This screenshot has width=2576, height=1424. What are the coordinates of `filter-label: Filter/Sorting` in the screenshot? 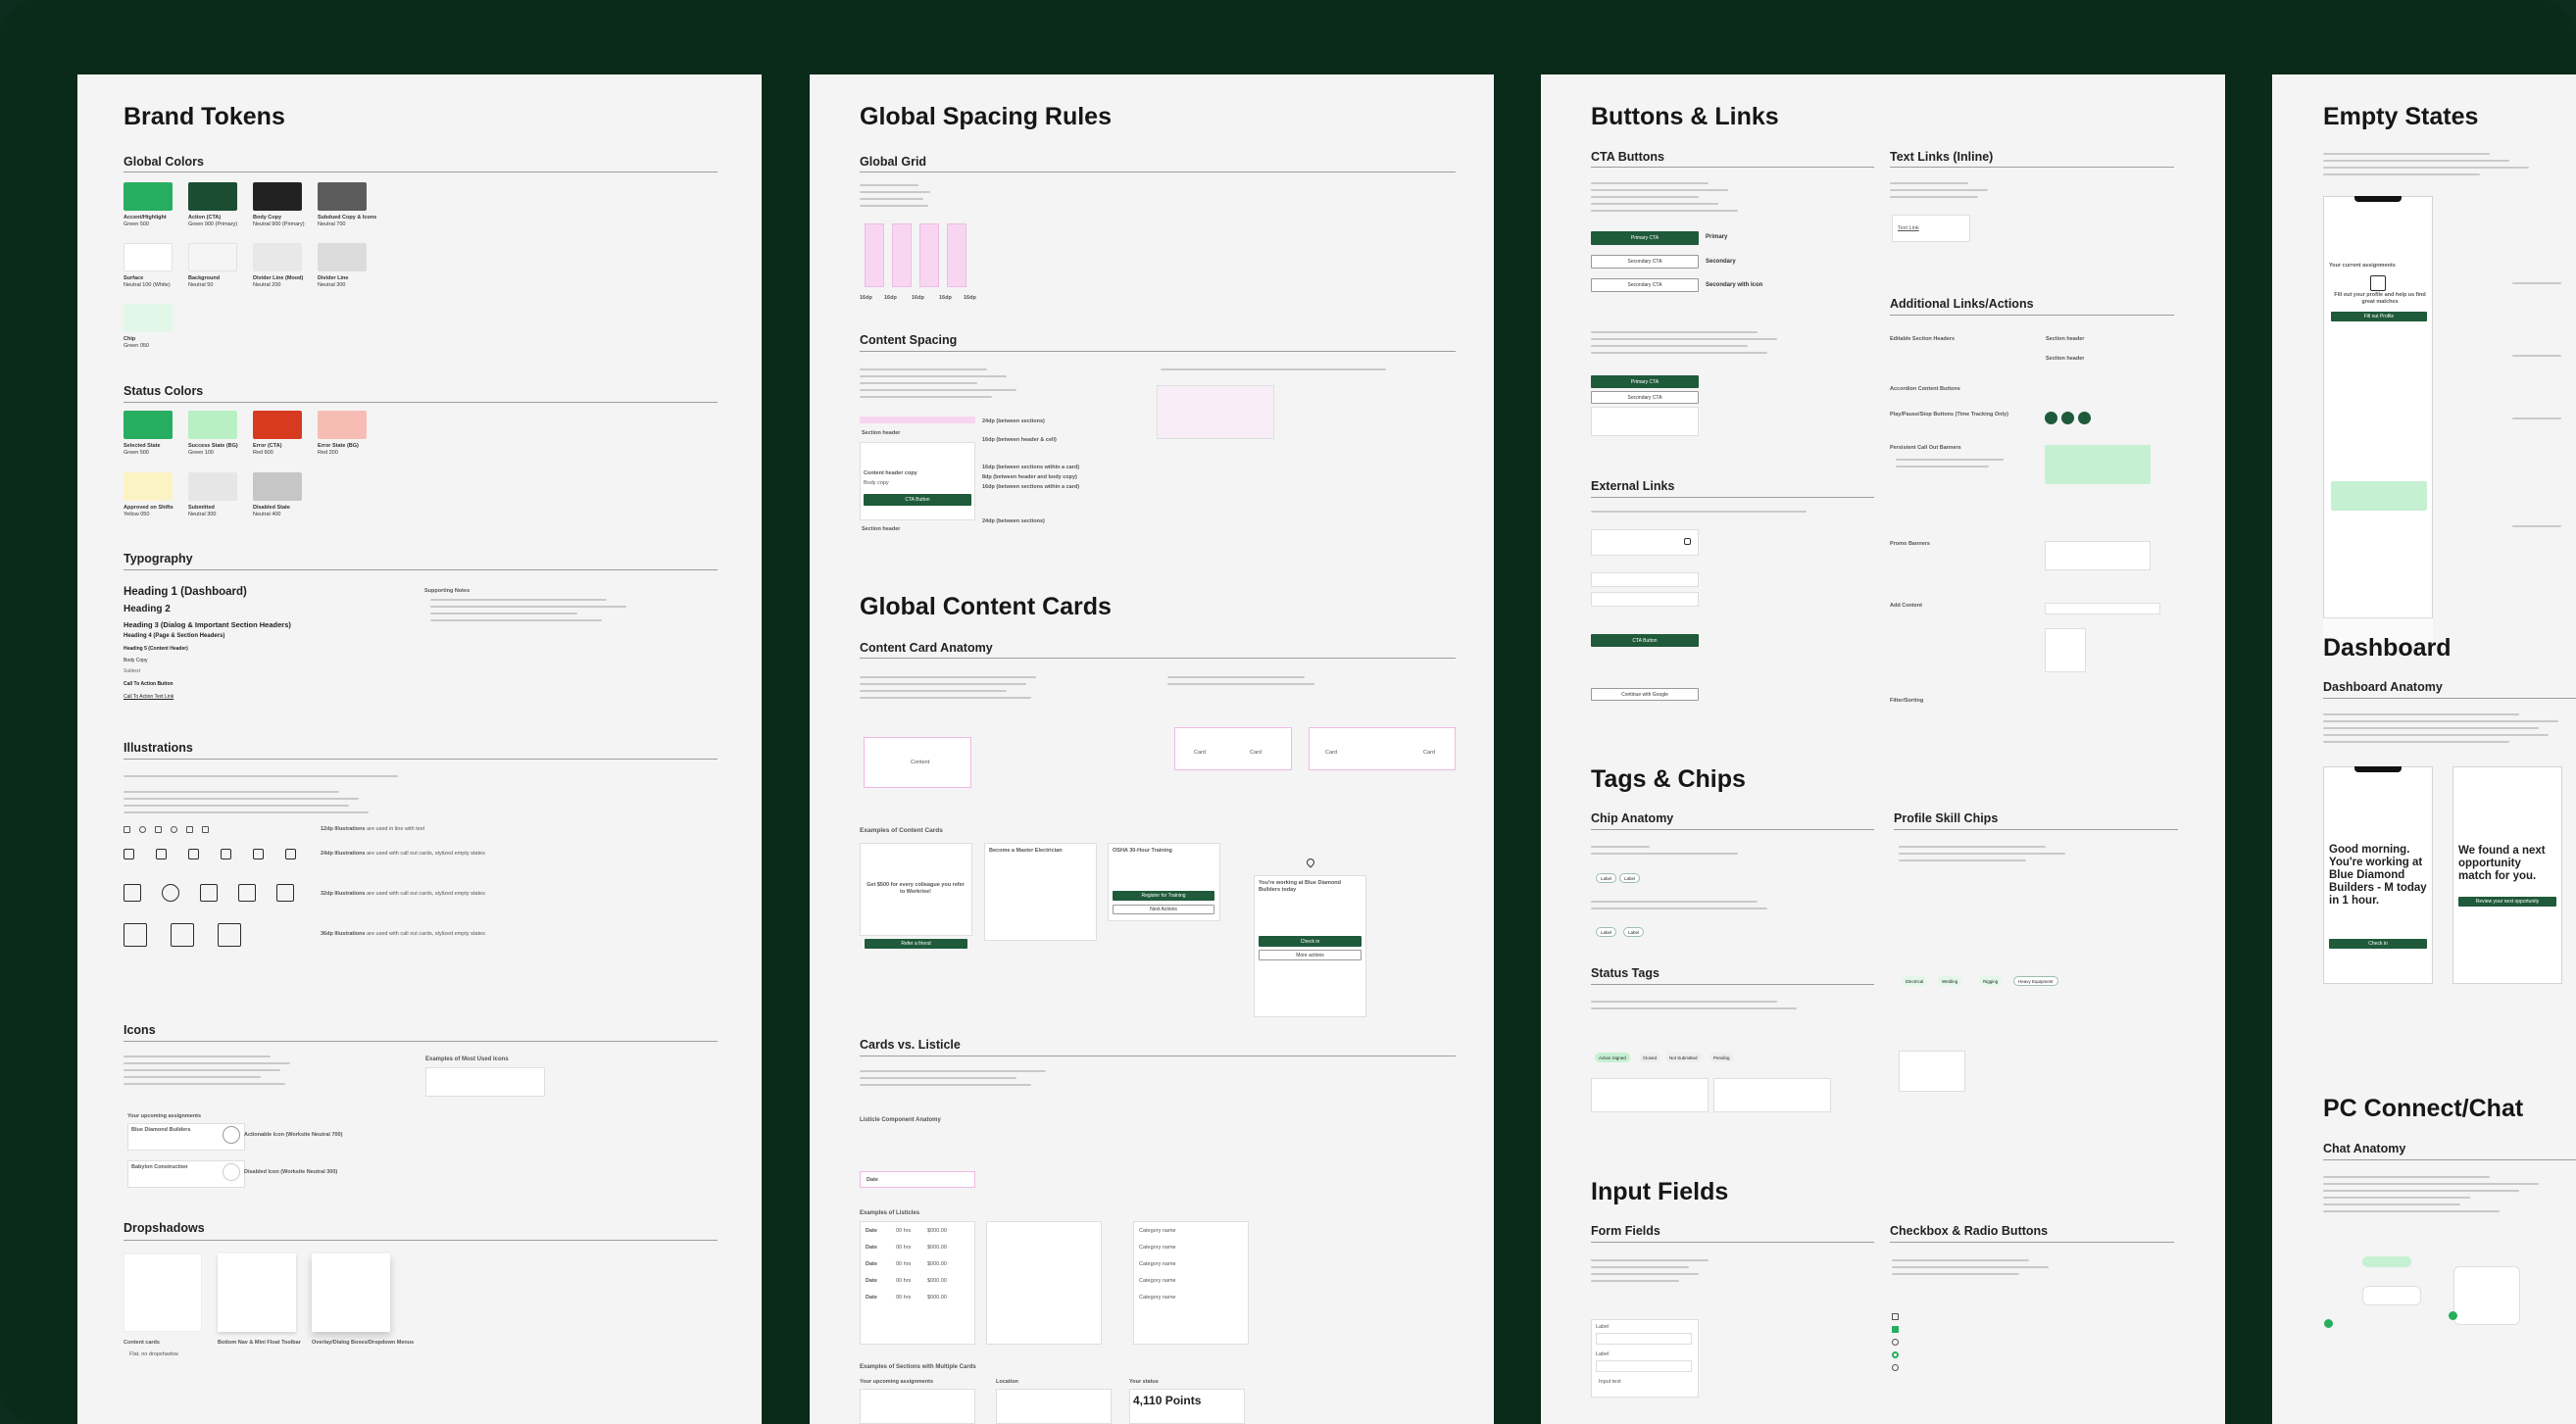 It's located at (1907, 701).